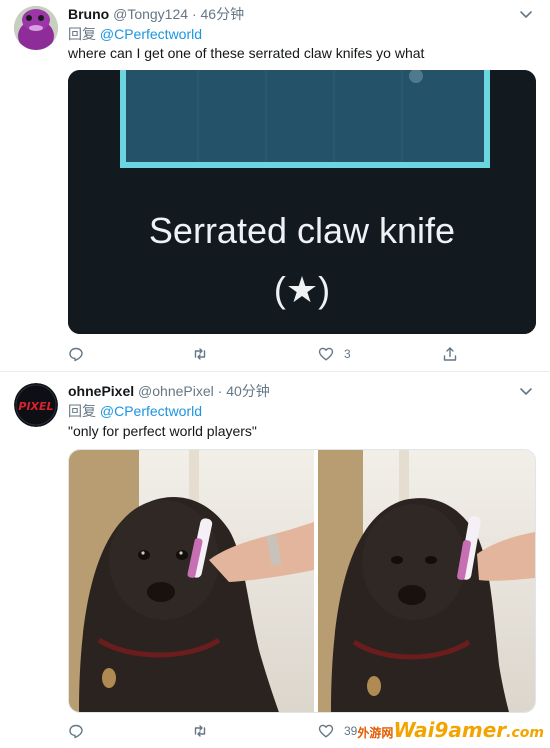 The width and height of the screenshot is (550, 748). I want to click on tweet-header: Bruno @Tongy124 · 46分钟, so click(156, 14).